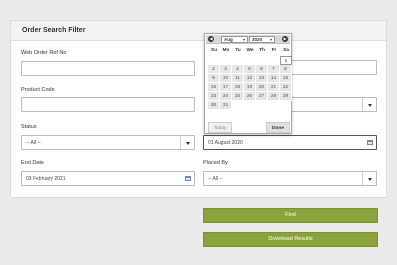 This screenshot has height=265, width=397. What do you see at coordinates (286, 50) in the screenshot?
I see `weekday-header: Sa` at bounding box center [286, 50].